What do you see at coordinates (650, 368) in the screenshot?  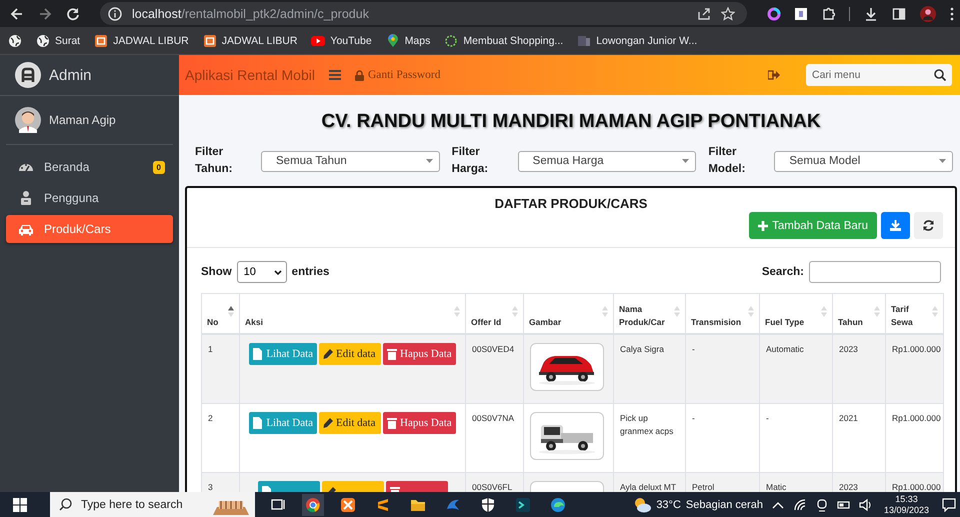 I see `table-cell: Calya Sigra` at bounding box center [650, 368].